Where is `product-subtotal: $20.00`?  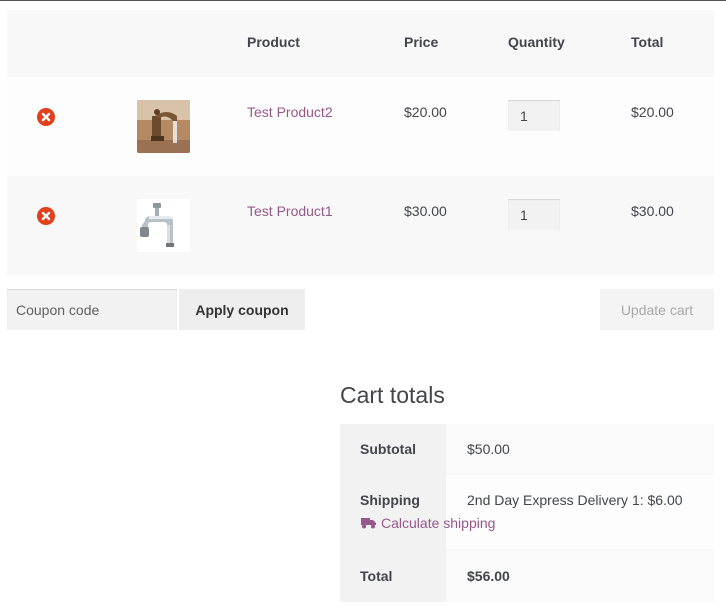 product-subtotal: $20.00 is located at coordinates (652, 112).